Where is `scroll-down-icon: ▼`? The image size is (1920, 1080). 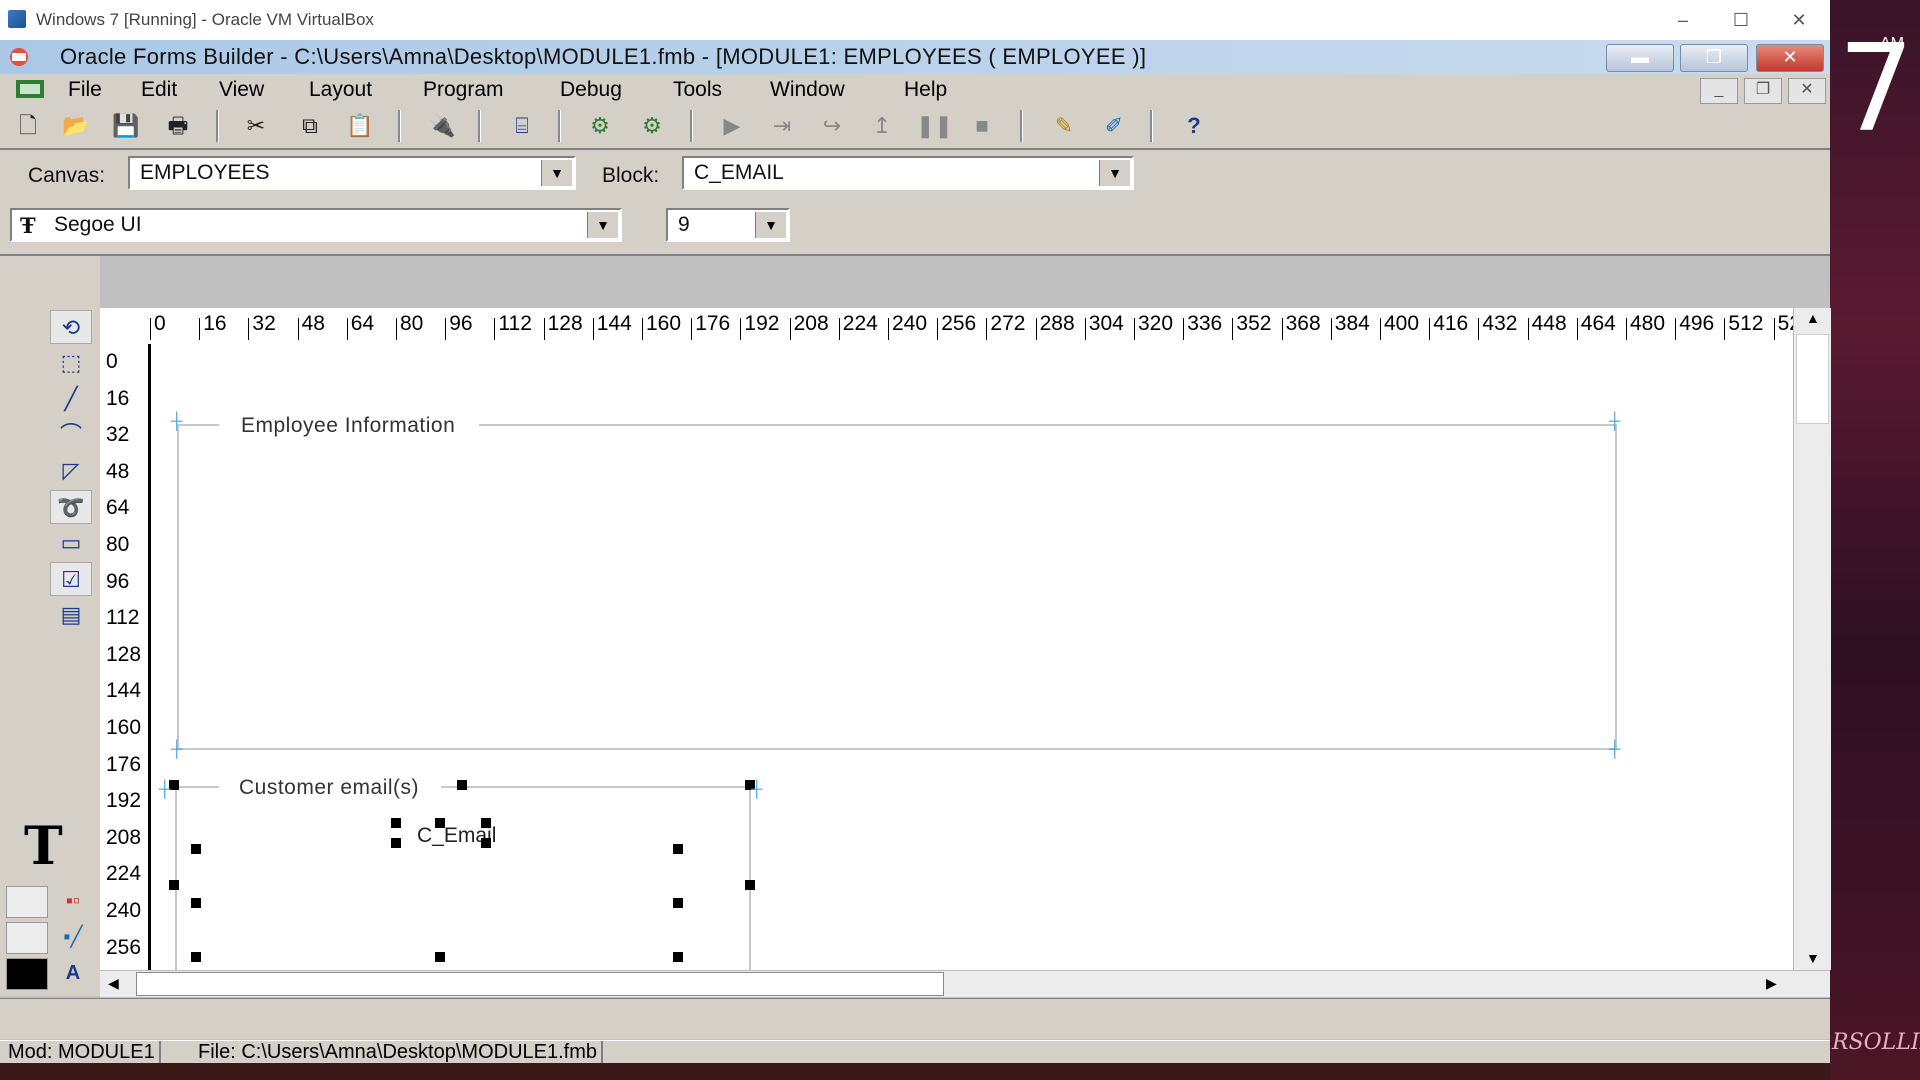 scroll-down-icon: ▼ is located at coordinates (1813, 958).